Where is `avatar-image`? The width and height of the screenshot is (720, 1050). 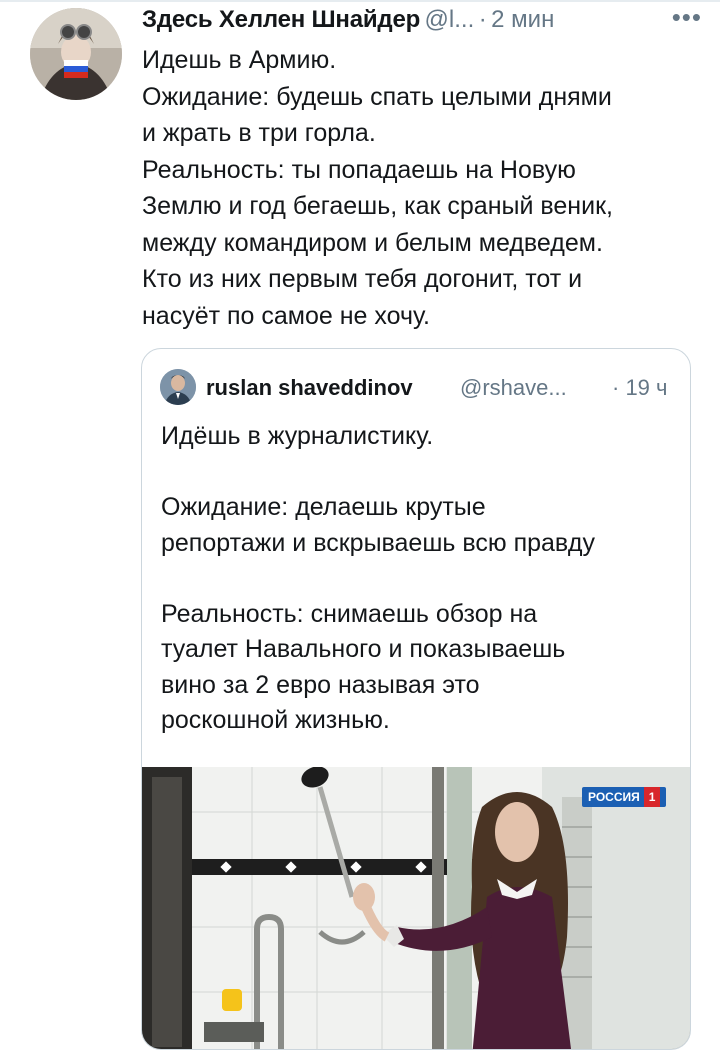
avatar-image is located at coordinates (76, 54).